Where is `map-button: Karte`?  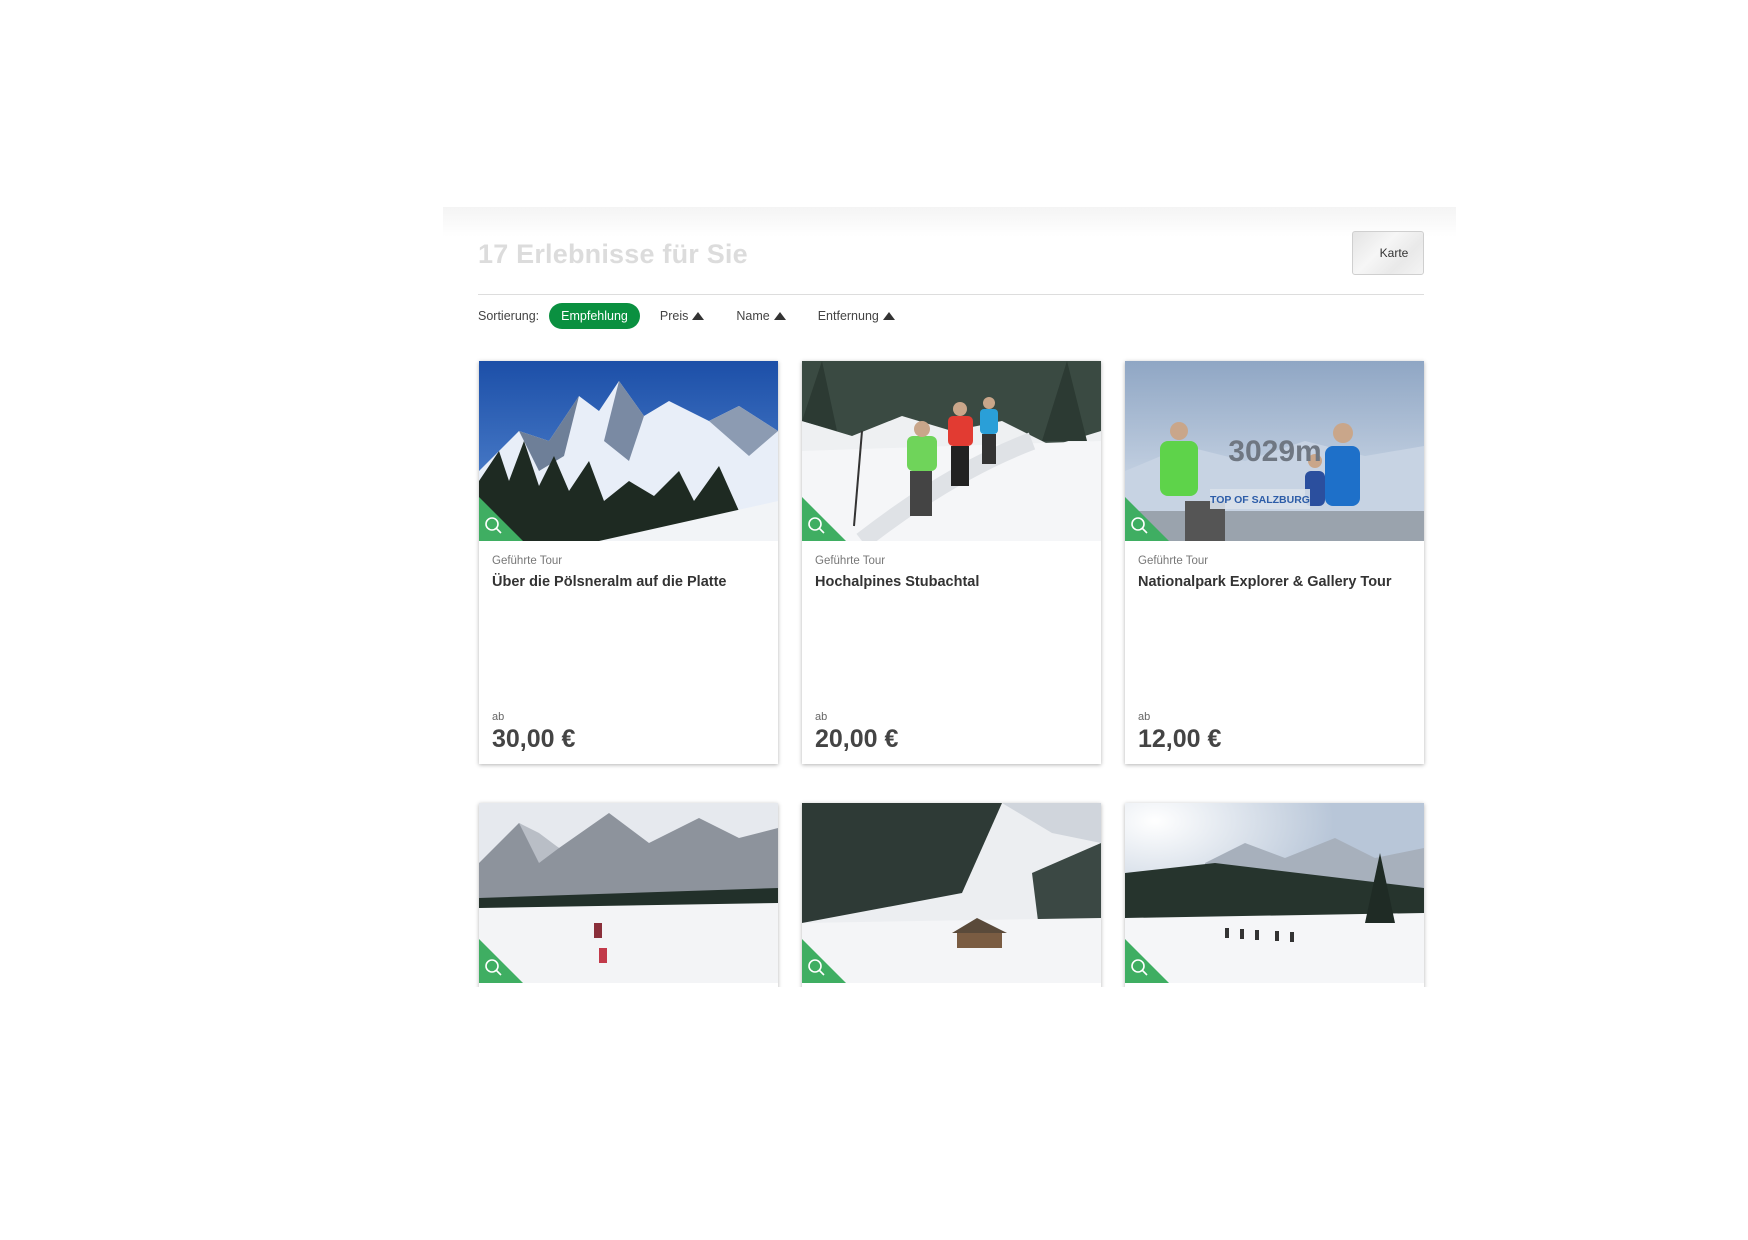 map-button: Karte is located at coordinates (1388, 253).